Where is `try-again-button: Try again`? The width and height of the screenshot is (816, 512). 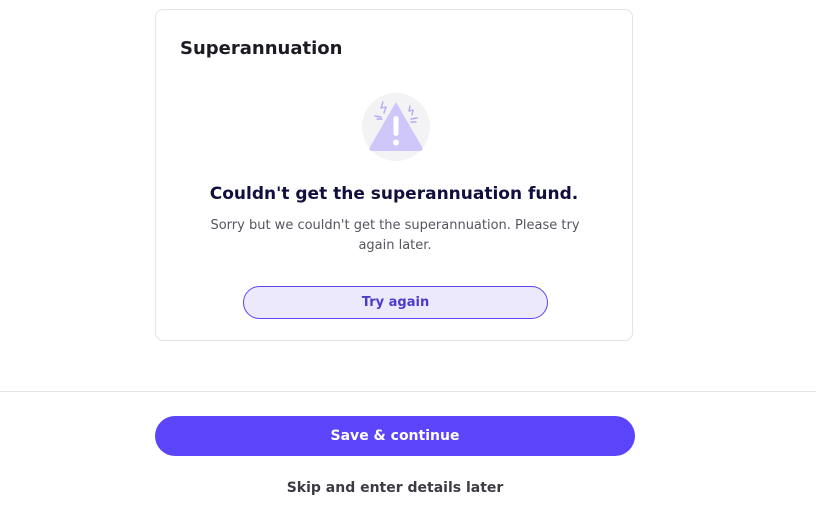 try-again-button: Try again is located at coordinates (395, 302).